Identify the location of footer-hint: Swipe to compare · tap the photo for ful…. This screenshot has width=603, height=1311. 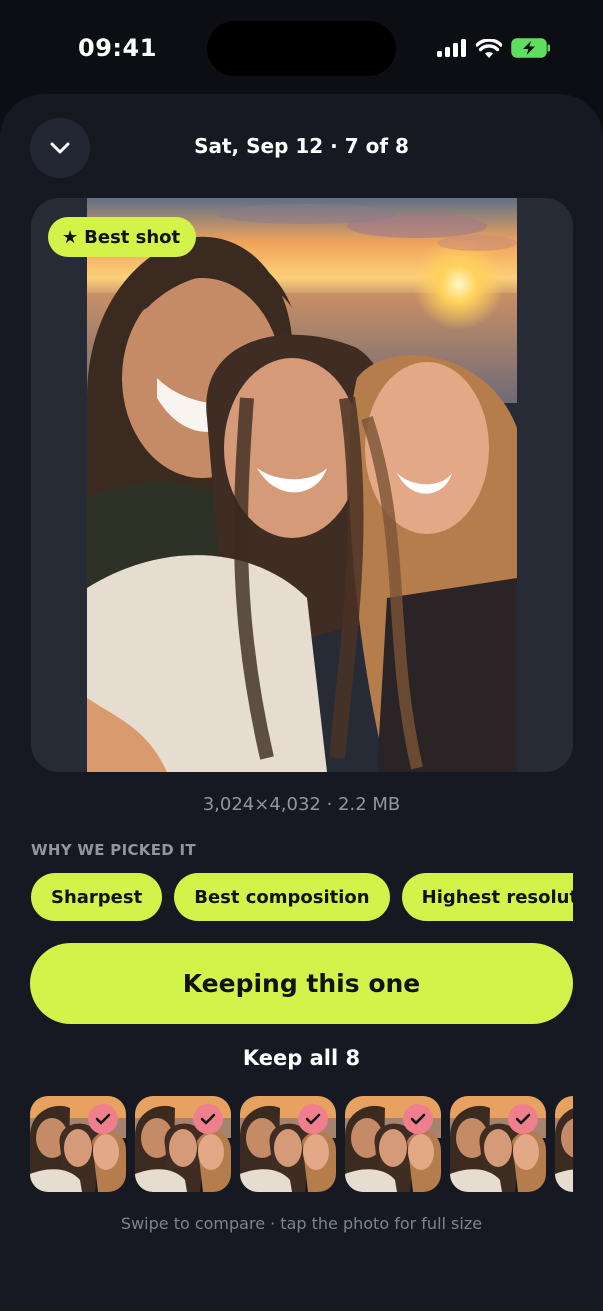
(301, 1223).